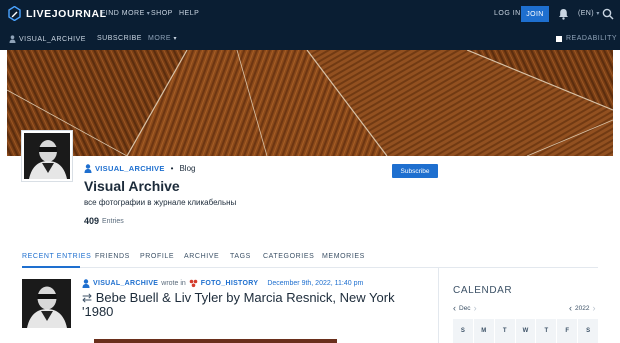 The height and width of the screenshot is (343, 620). Describe the element at coordinates (157, 256) in the screenshot. I see `tab-profile: PROFILE` at that location.